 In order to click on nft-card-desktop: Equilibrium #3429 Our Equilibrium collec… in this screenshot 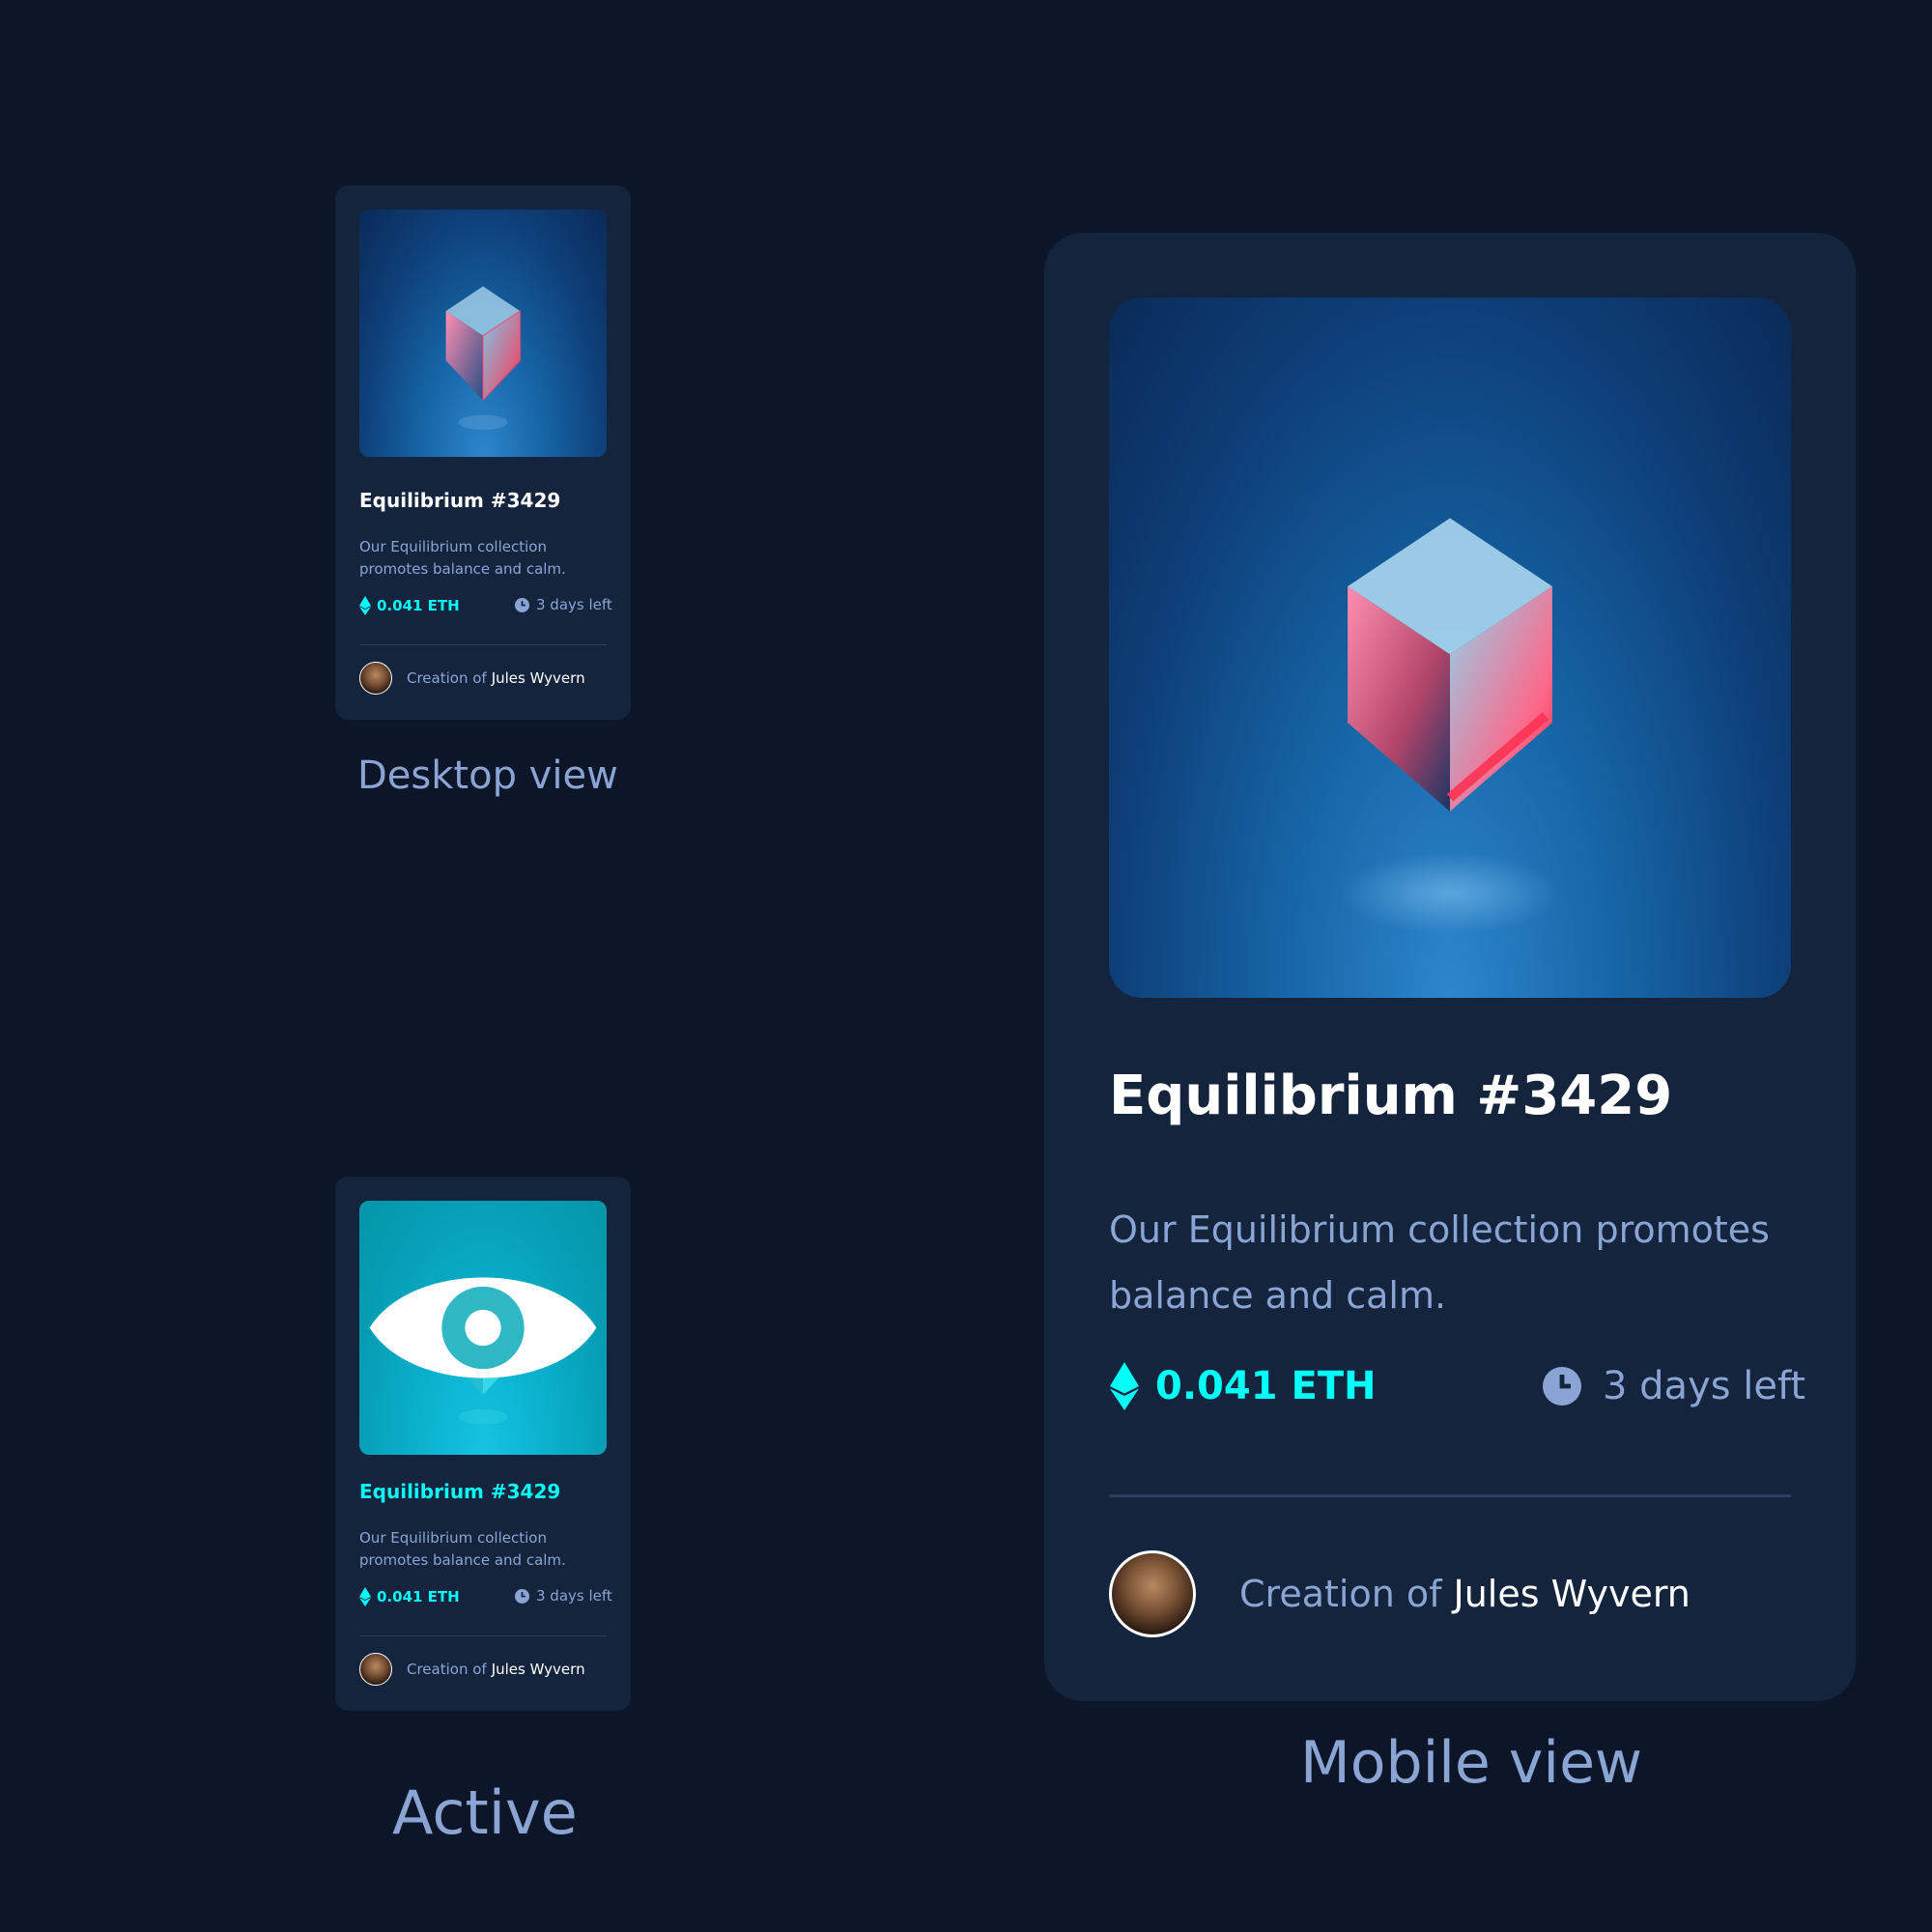, I will do `click(483, 452)`.